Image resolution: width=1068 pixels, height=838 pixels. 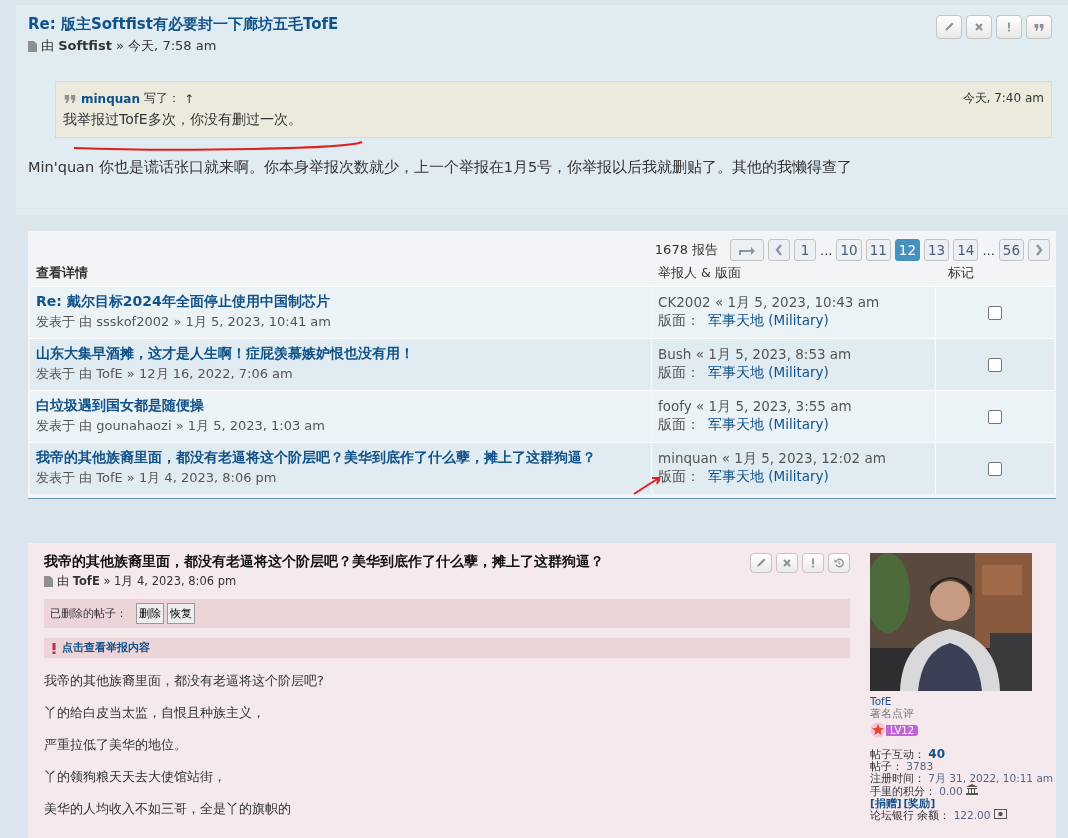 I want to click on reporter-info: Bush « 1月 5, 2023, 8:53 am, so click(x=755, y=354).